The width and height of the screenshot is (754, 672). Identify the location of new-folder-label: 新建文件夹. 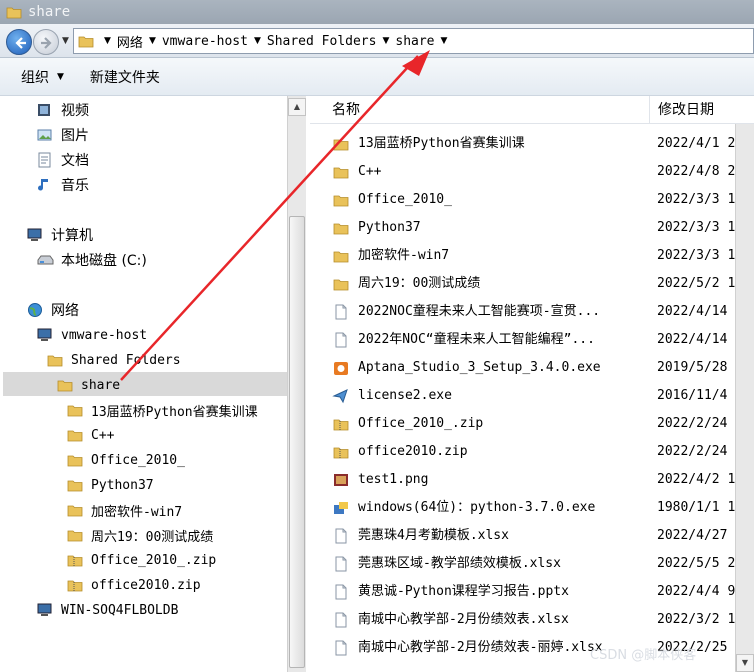
(124, 77).